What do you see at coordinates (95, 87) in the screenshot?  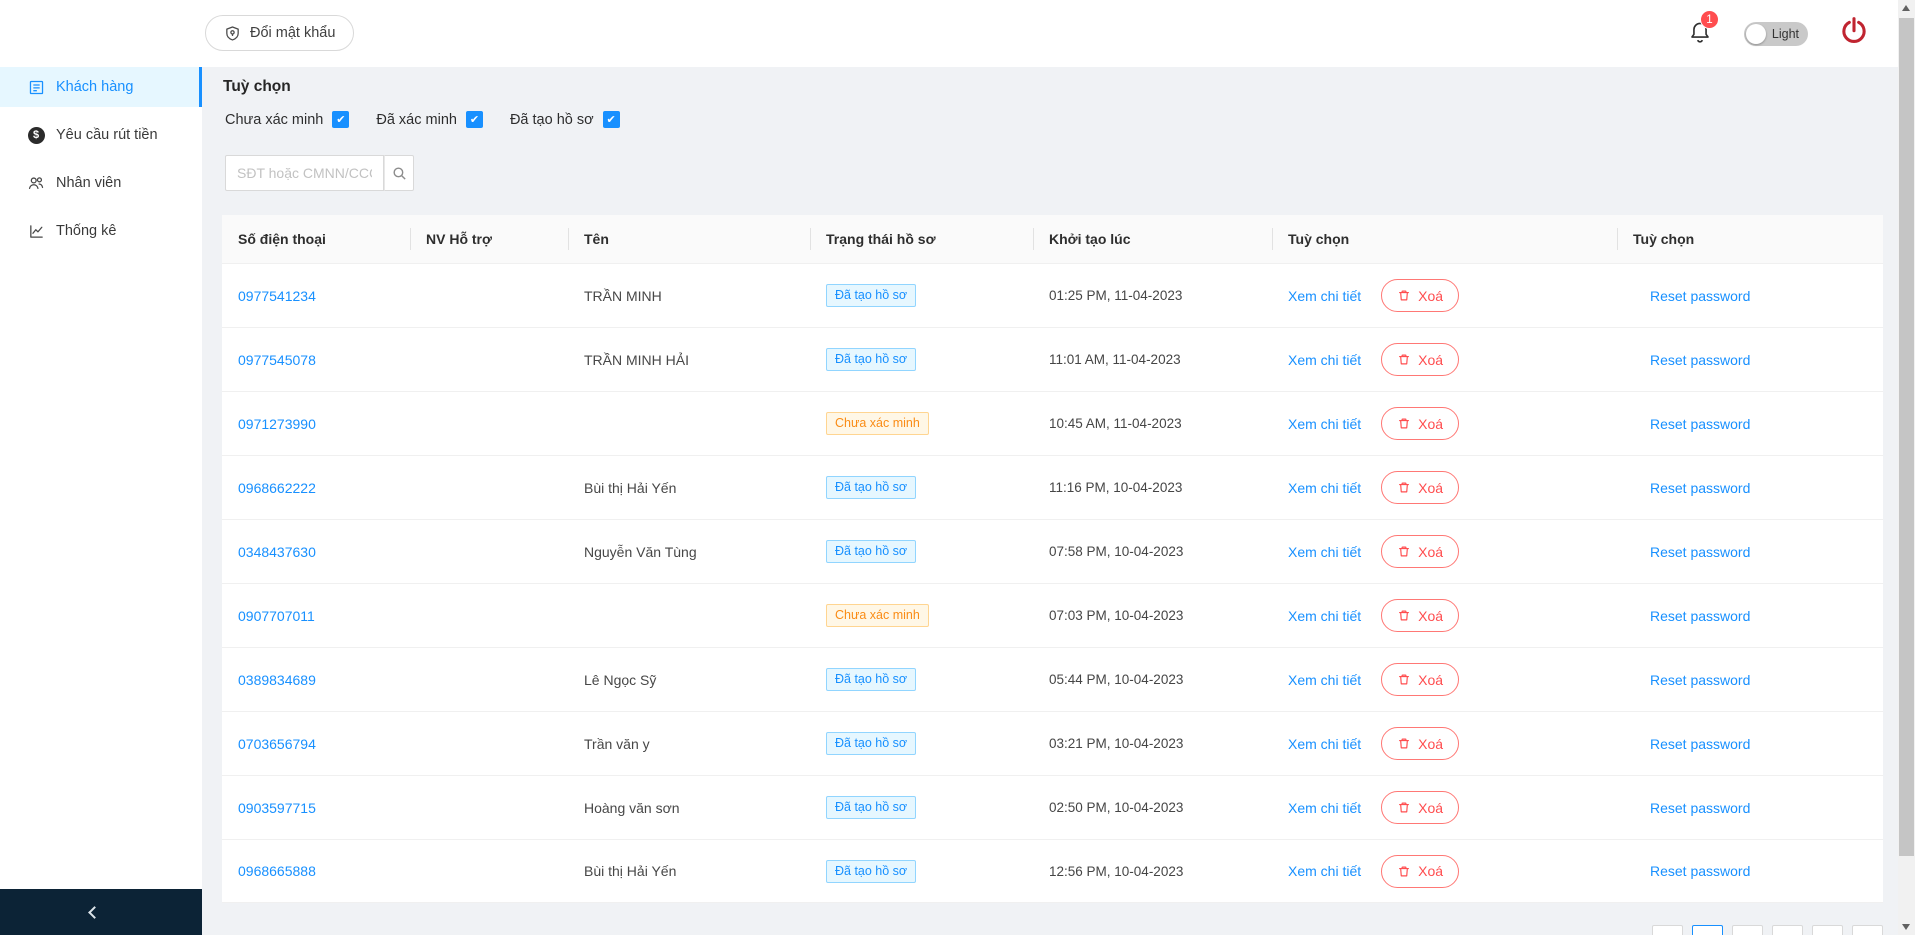 I see `sidebar-item-label: Khách hàng` at bounding box center [95, 87].